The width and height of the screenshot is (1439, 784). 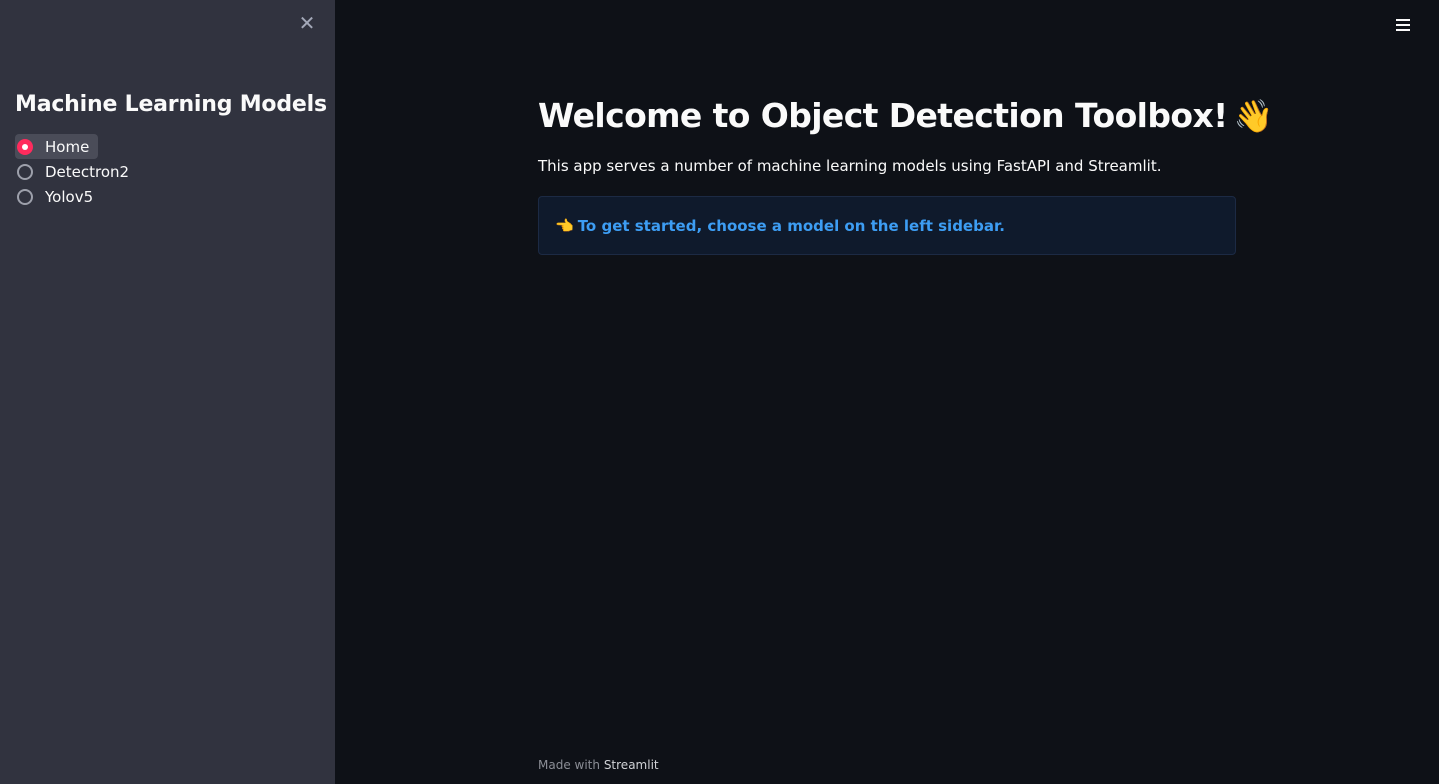 I want to click on radio-option-yolov5: Yolov5, so click(x=58, y=196).